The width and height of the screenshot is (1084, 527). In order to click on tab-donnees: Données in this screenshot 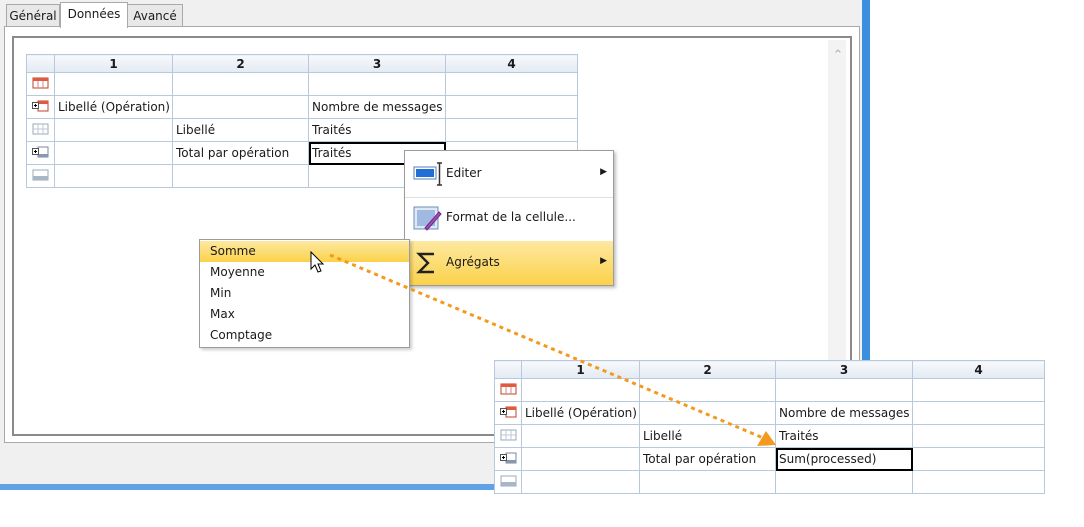, I will do `click(94, 15)`.